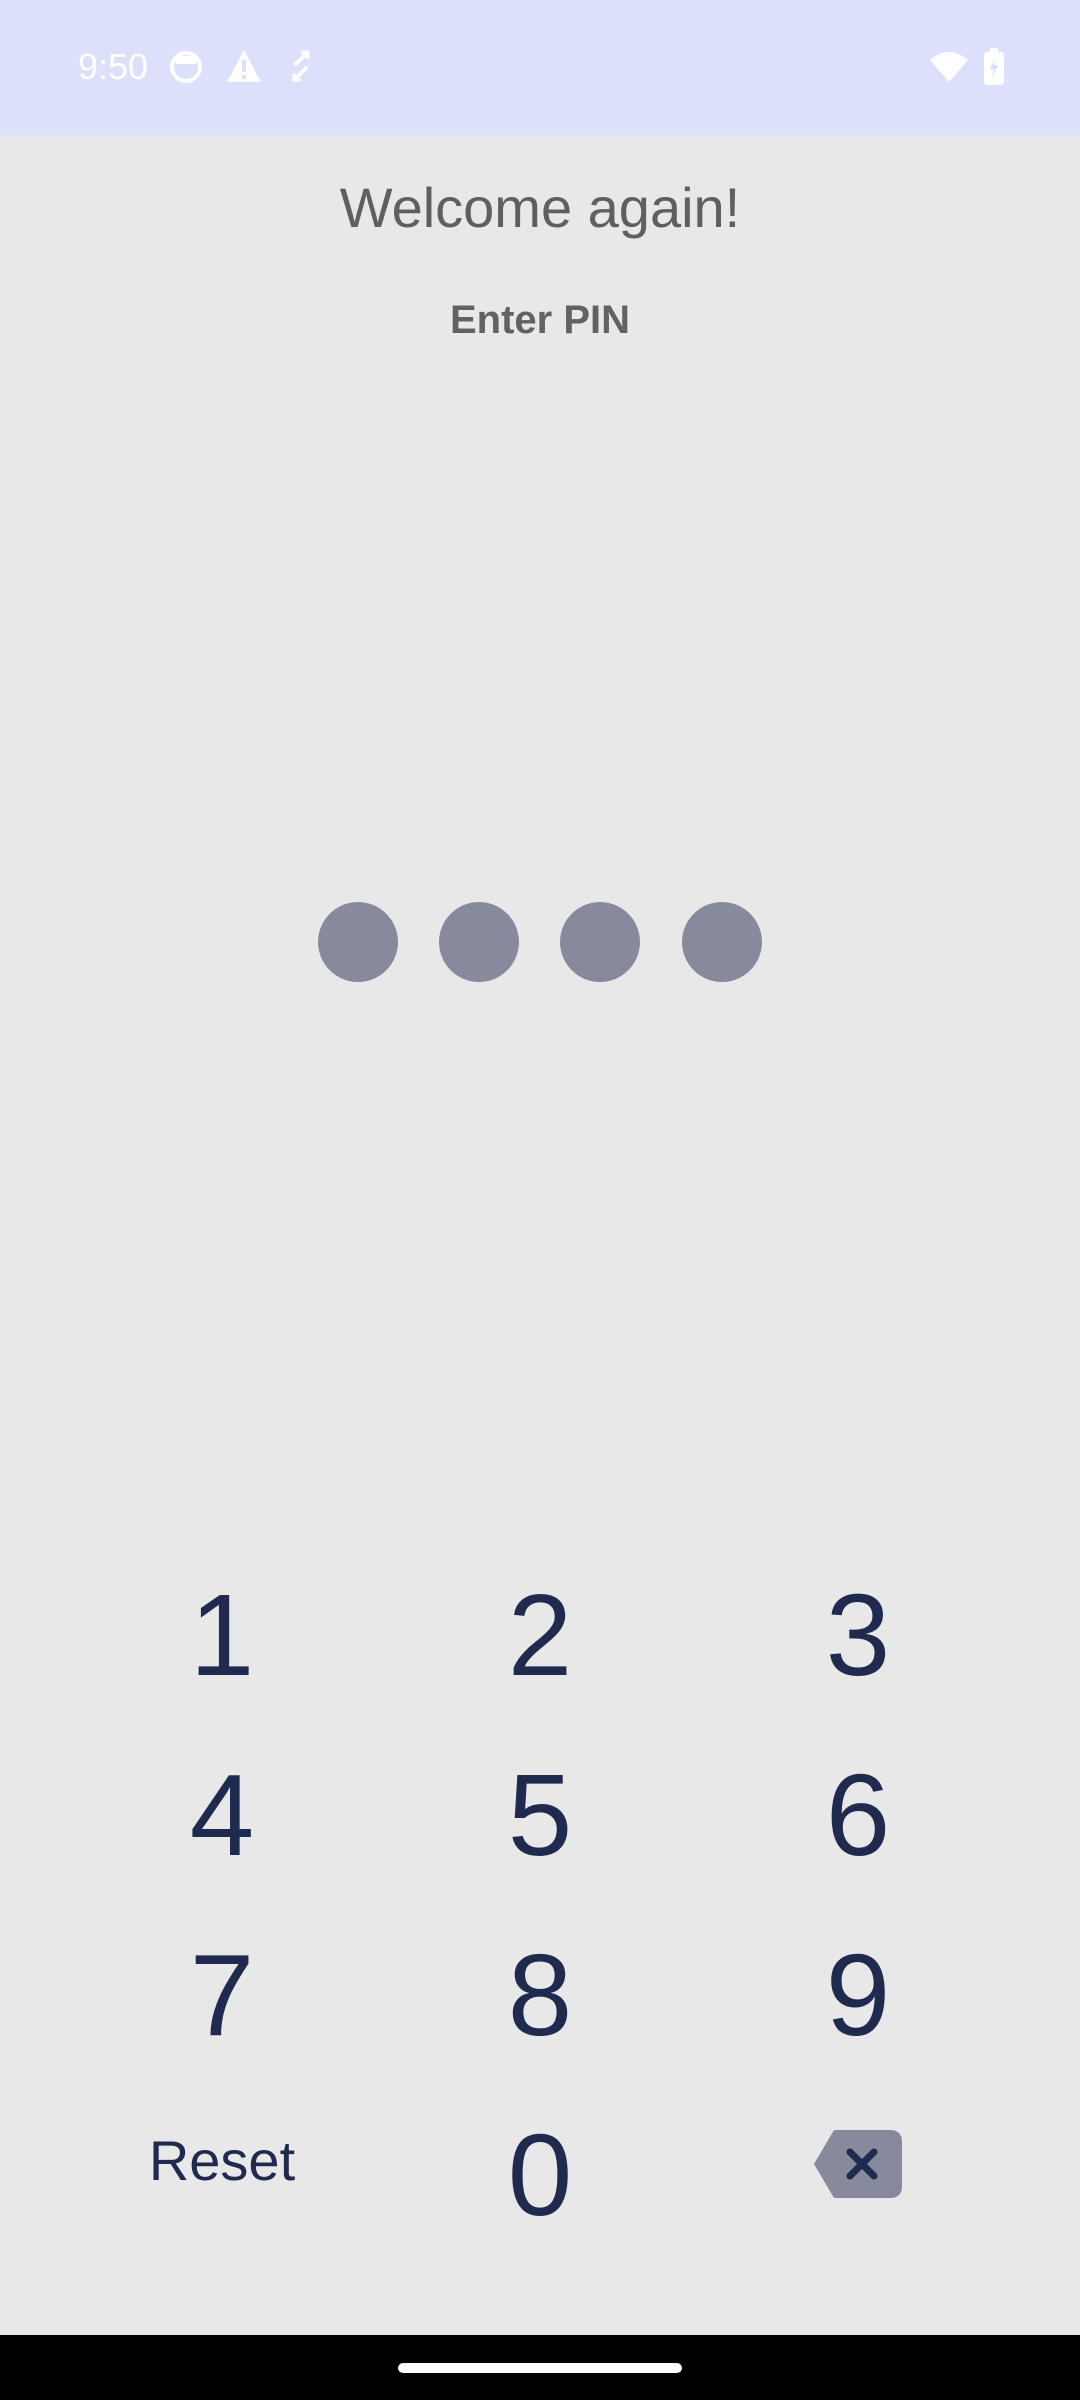  What do you see at coordinates (949, 68) in the screenshot?
I see `wifi-icon` at bounding box center [949, 68].